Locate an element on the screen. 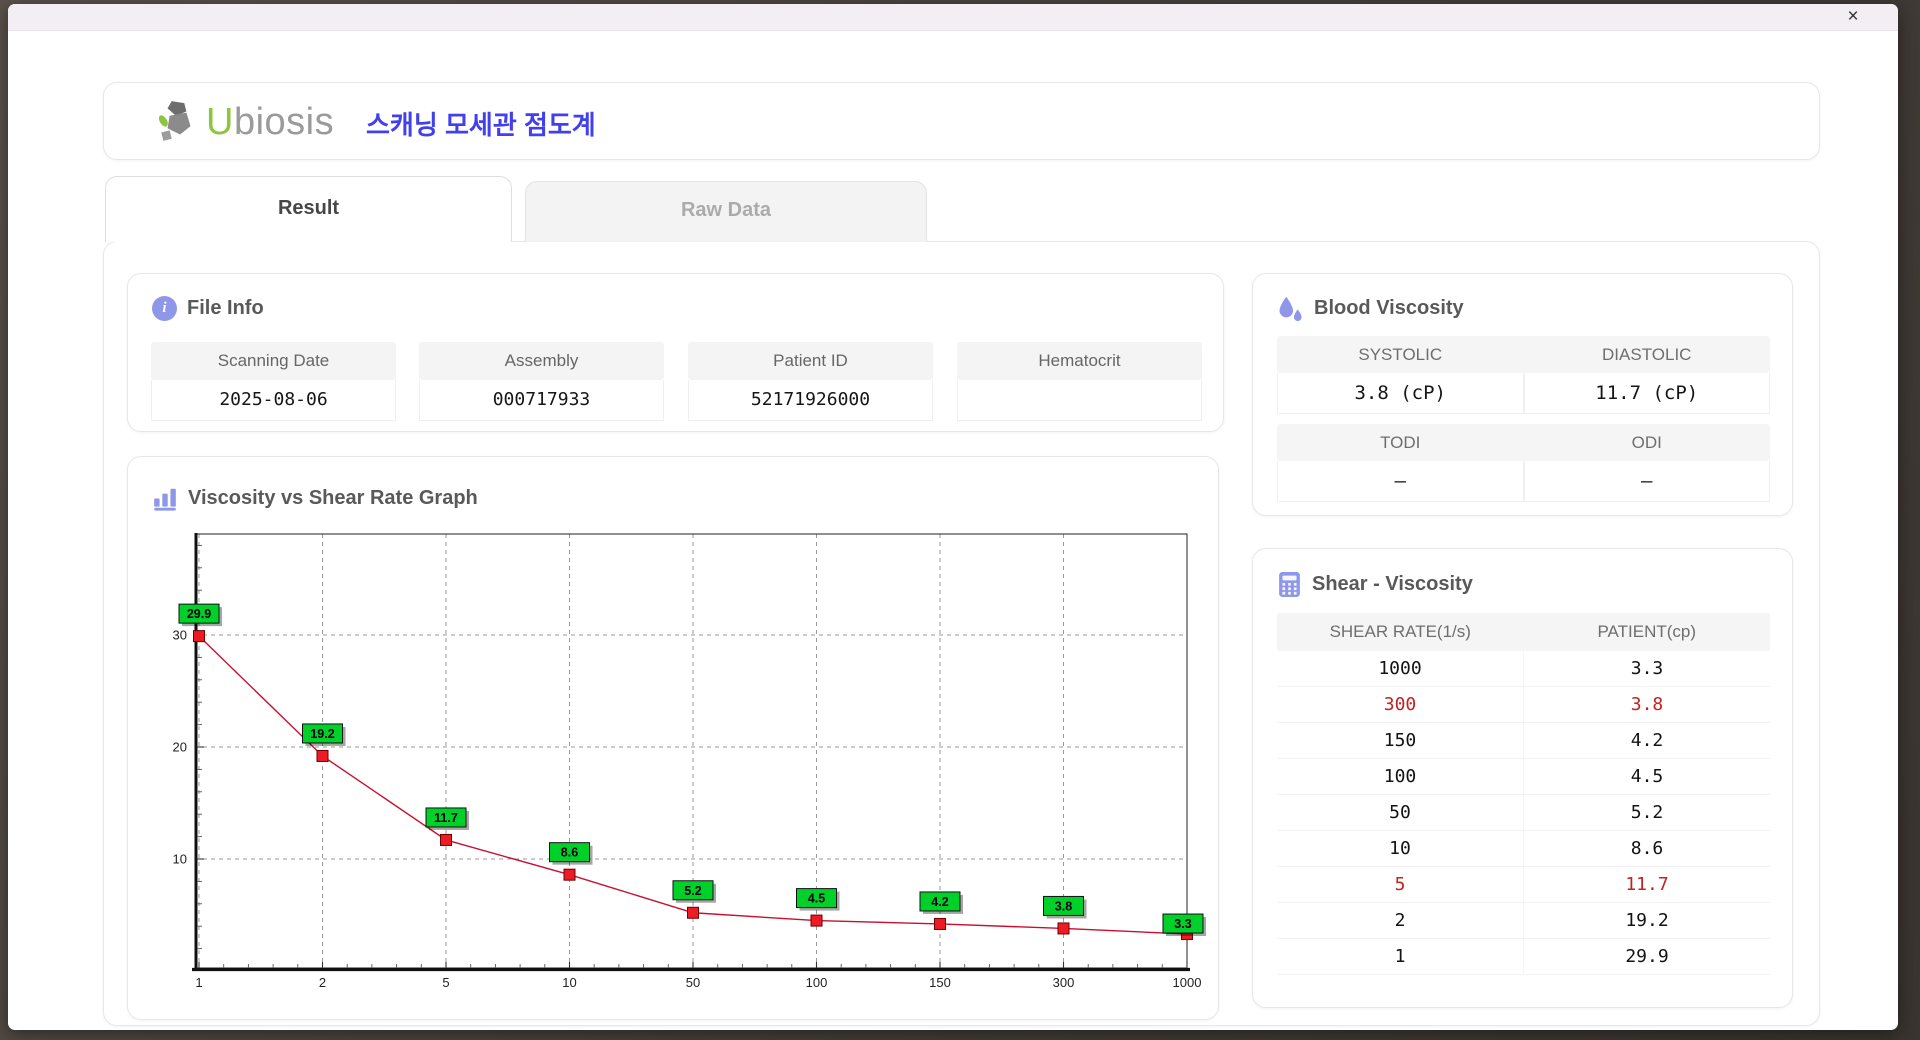 The height and width of the screenshot is (1040, 1920). table-row: 5 11.7 is located at coordinates (1523, 885).